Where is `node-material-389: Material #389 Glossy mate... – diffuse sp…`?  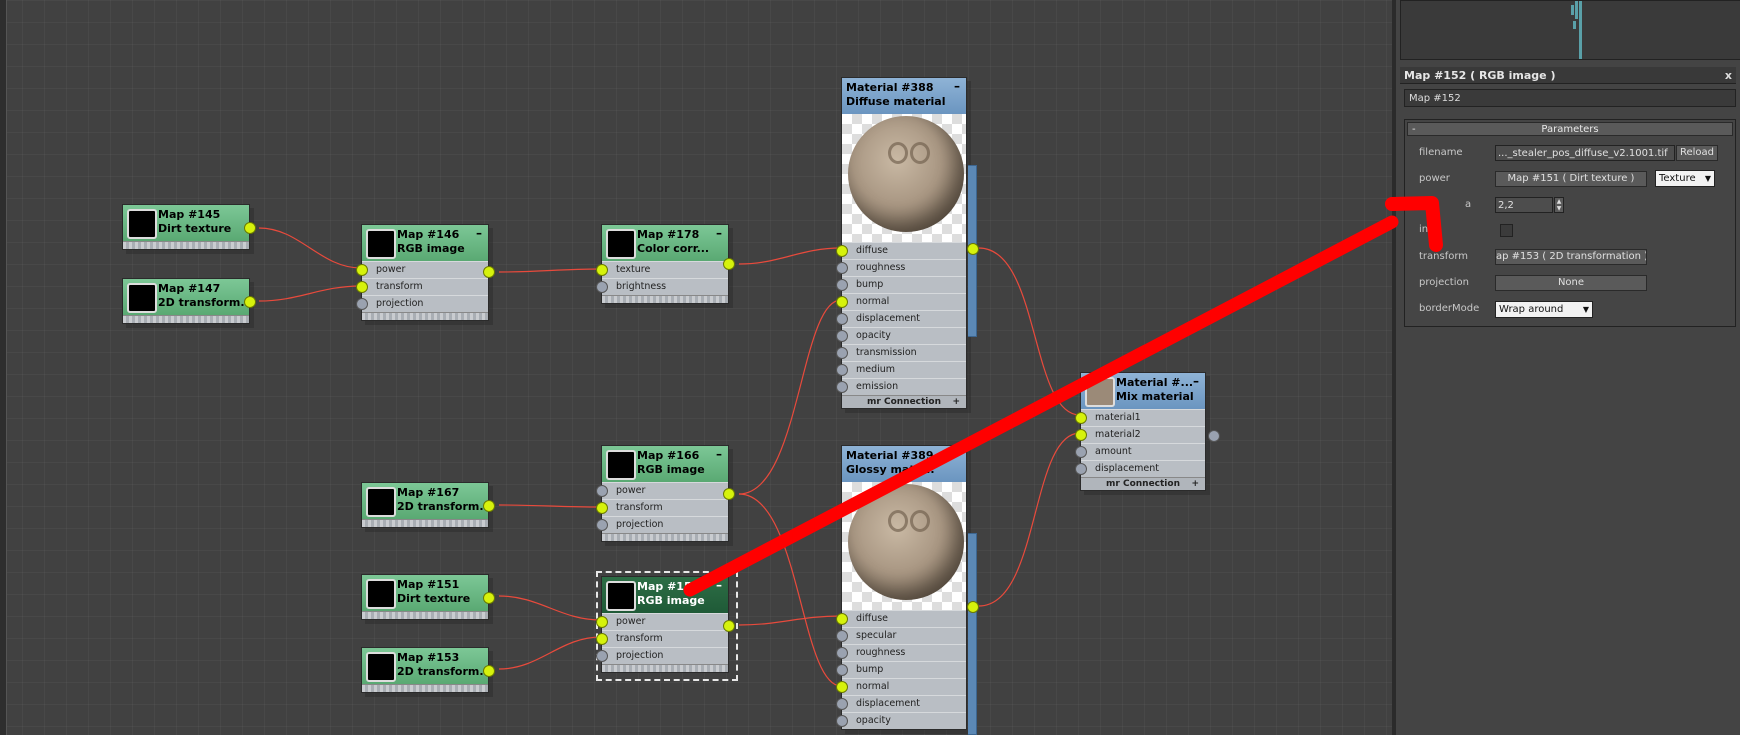 node-material-389: Material #389 Glossy mate... – diffuse sp… is located at coordinates (907, 590).